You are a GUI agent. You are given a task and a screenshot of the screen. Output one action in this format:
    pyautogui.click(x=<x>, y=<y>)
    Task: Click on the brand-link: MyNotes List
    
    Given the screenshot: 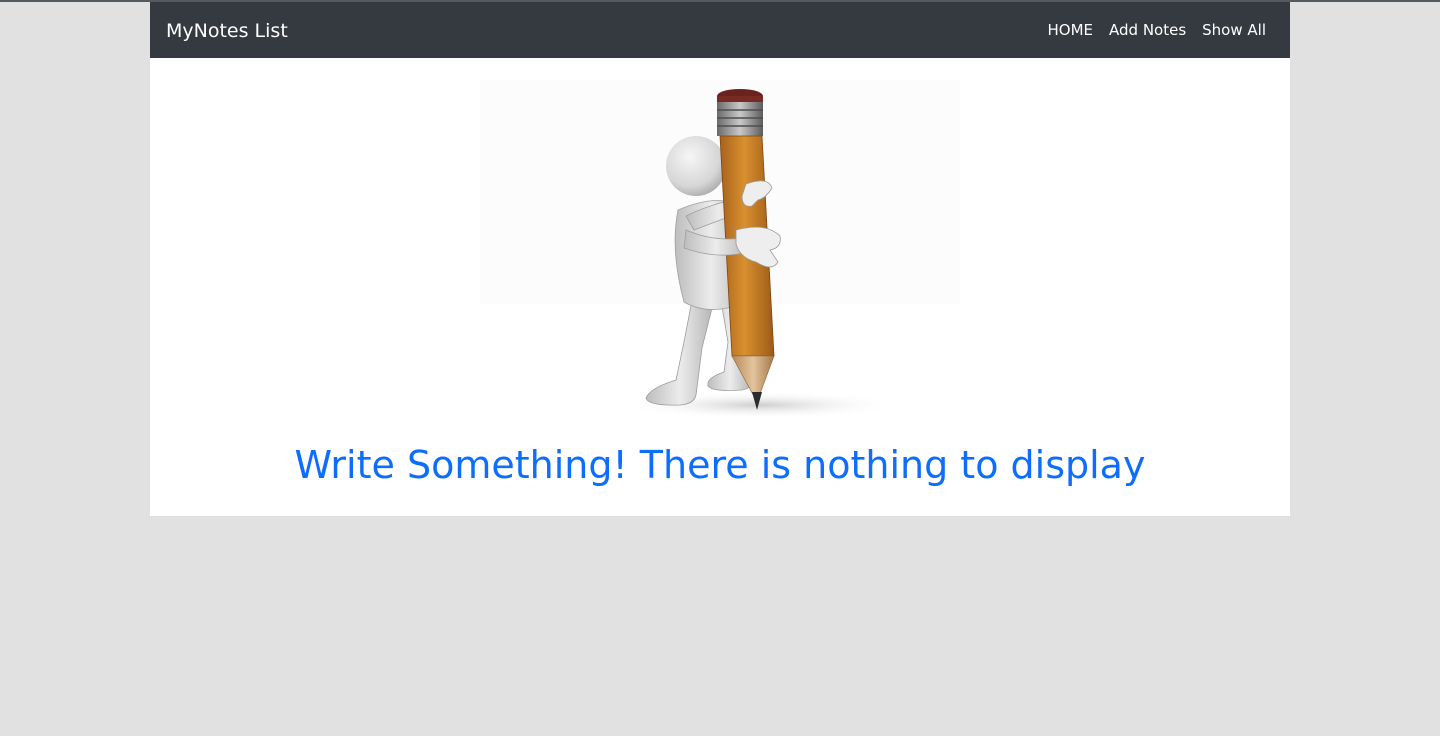 What is the action you would take?
    pyautogui.click(x=227, y=31)
    